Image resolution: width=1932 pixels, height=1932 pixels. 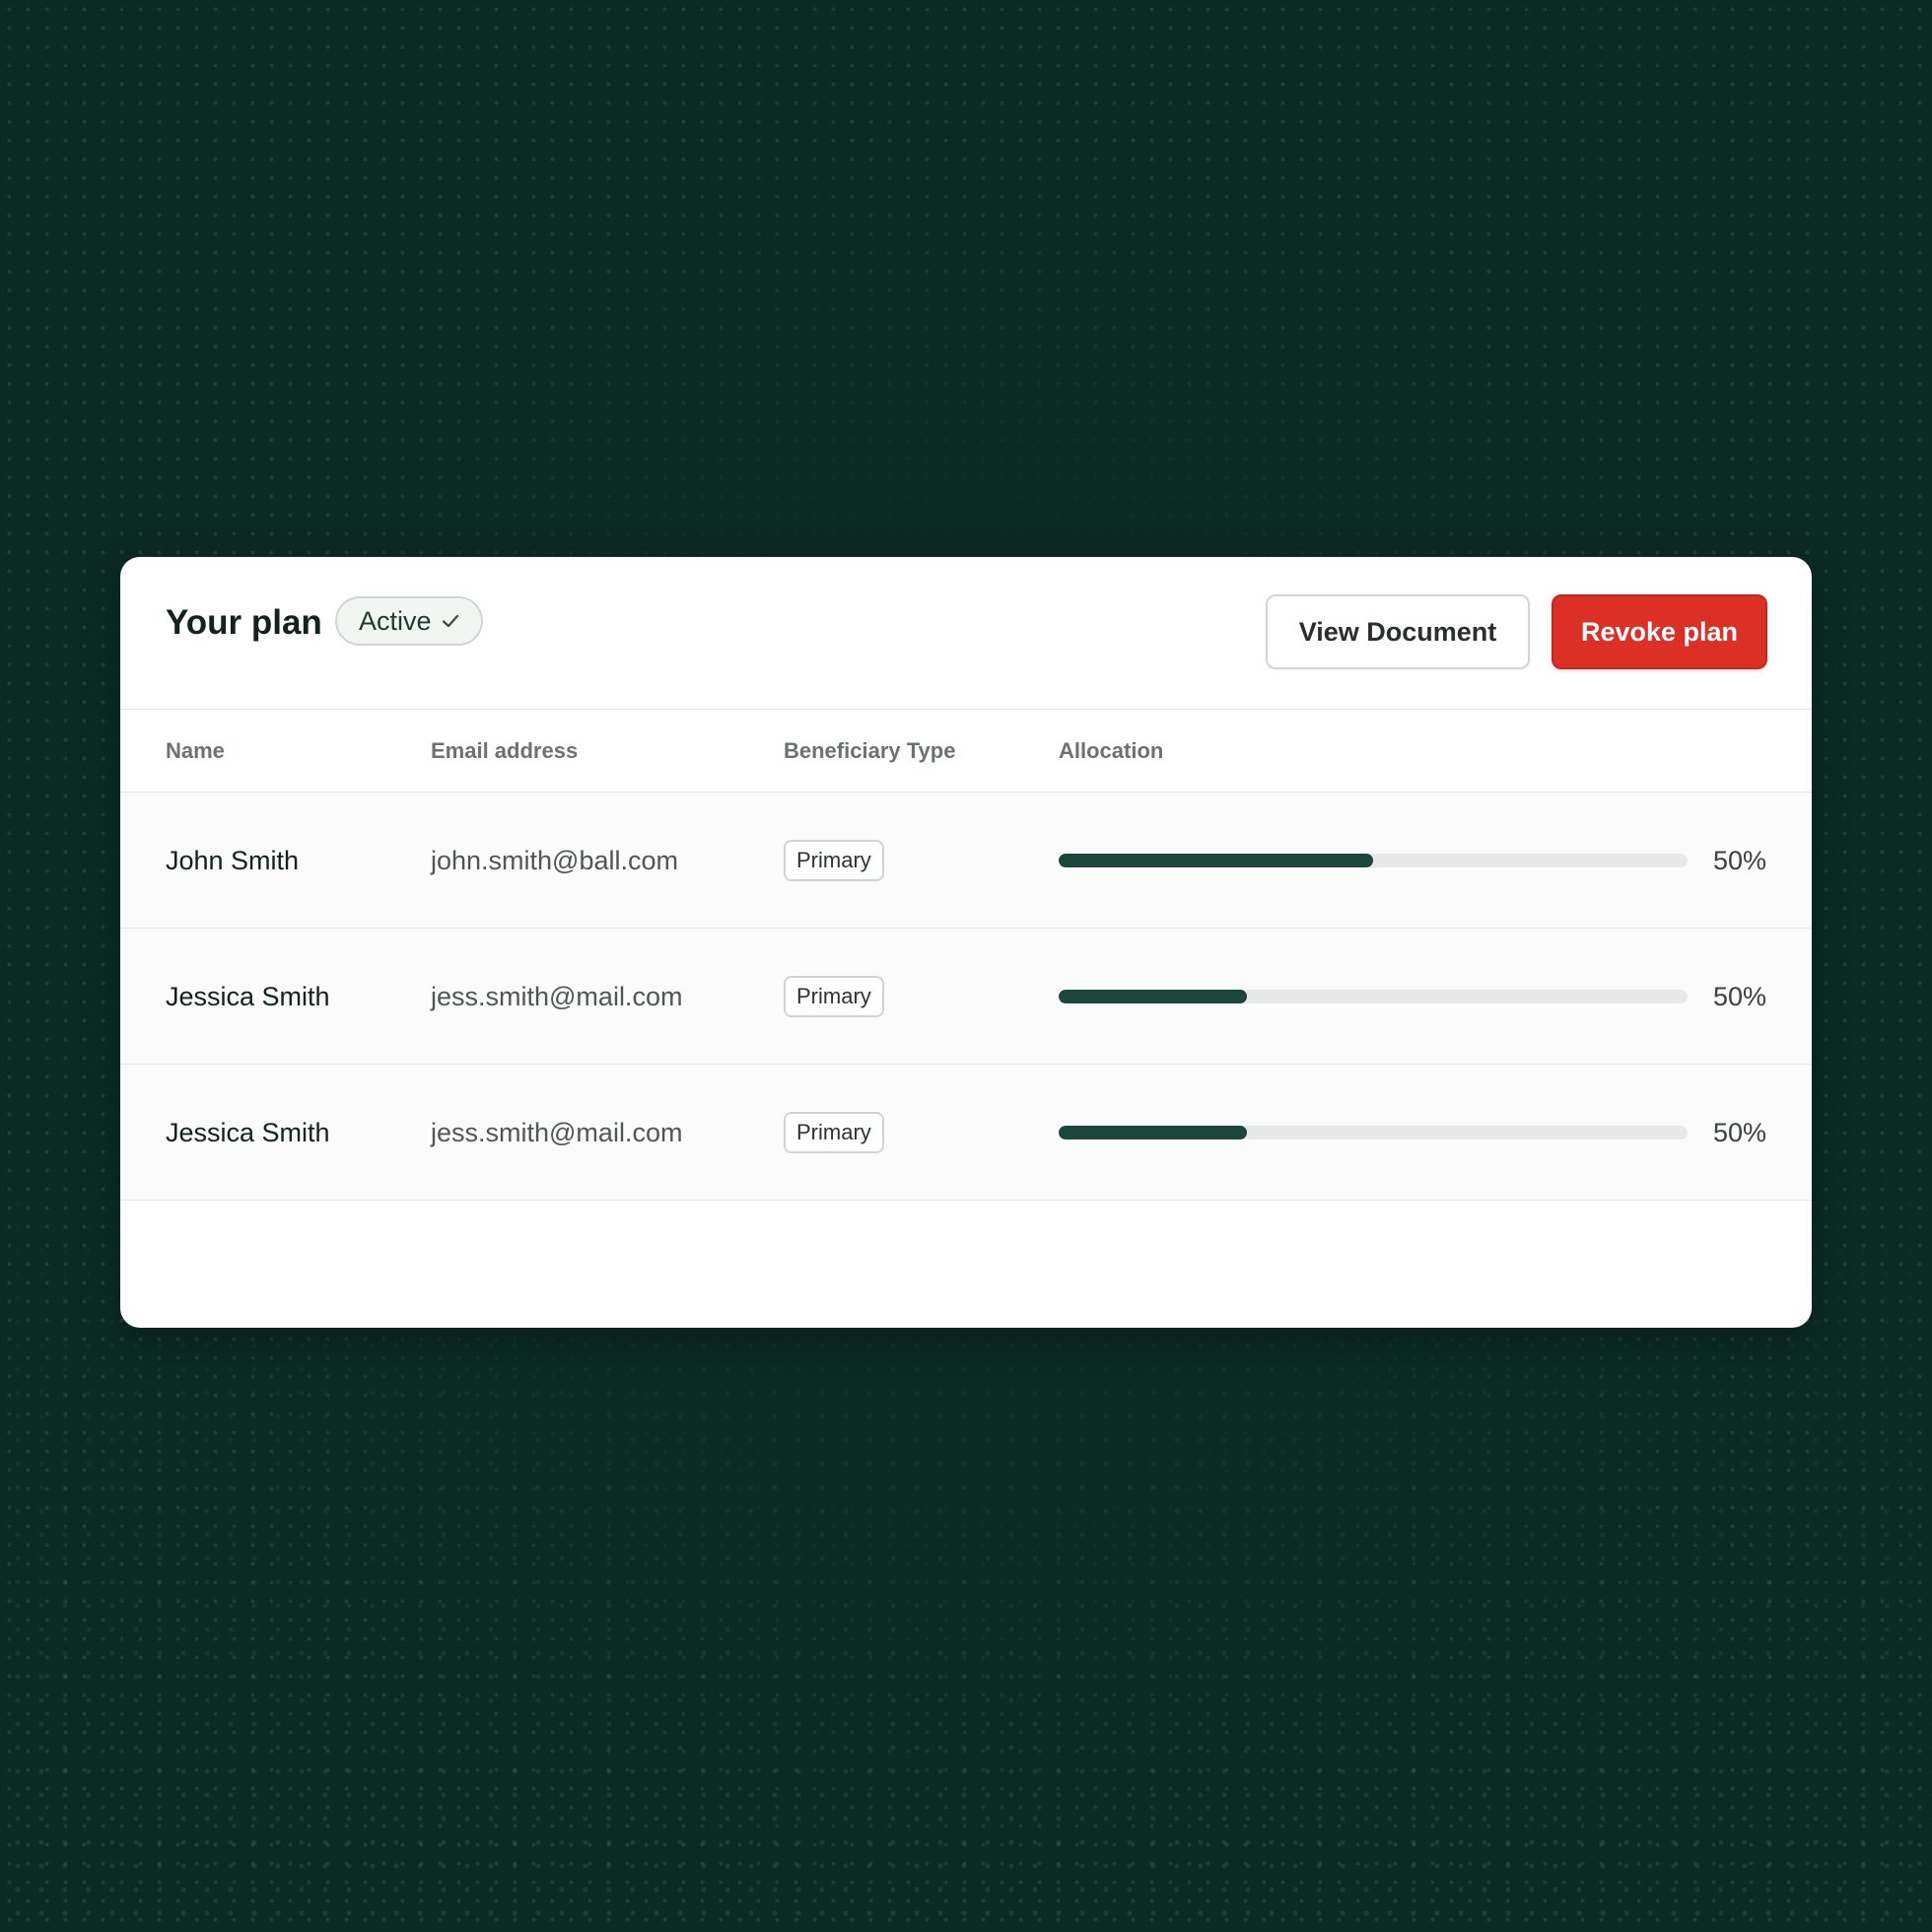 I want to click on column-header-email: Email address, so click(x=505, y=751).